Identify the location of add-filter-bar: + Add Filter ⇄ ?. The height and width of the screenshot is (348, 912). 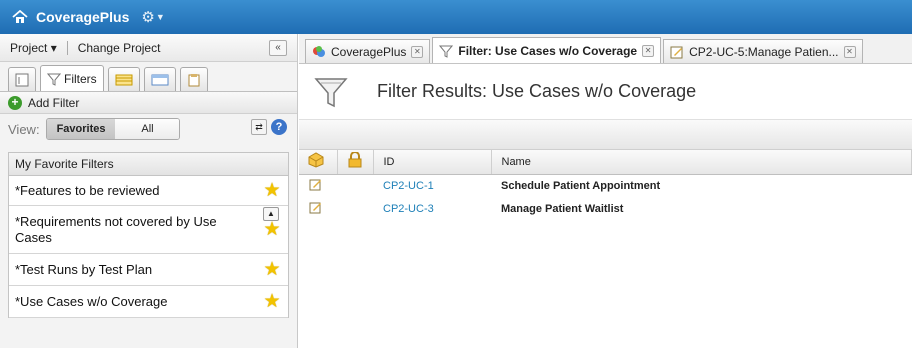
(148, 113).